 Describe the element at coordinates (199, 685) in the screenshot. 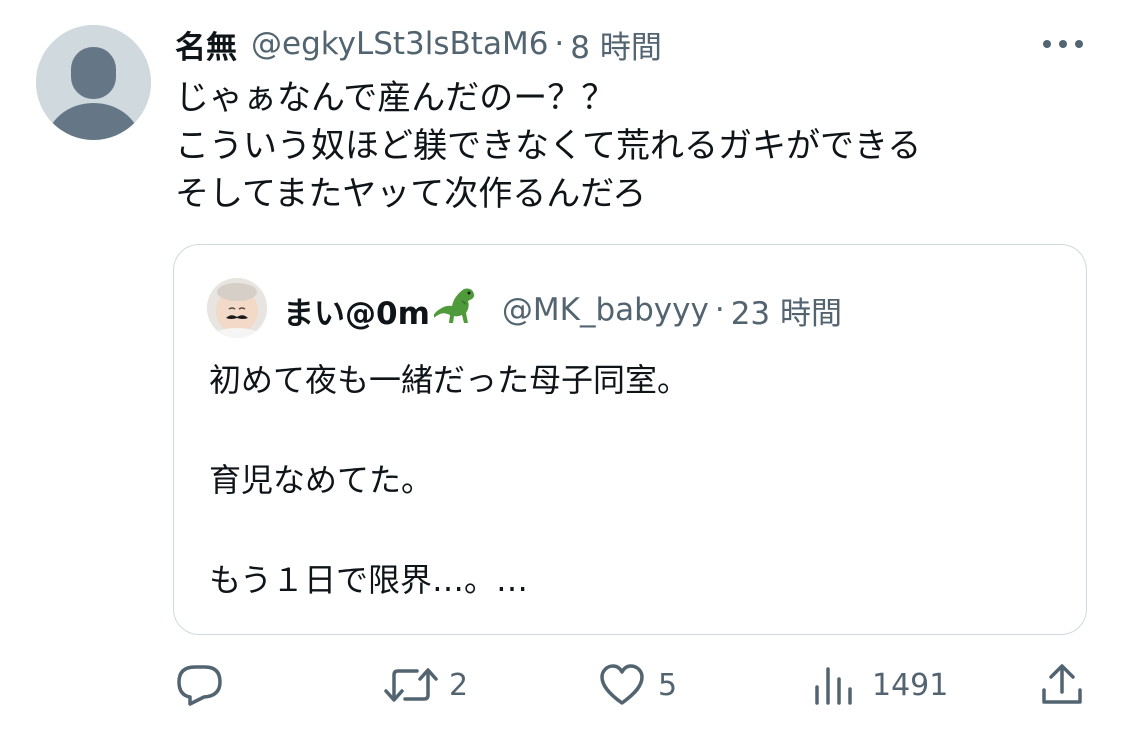

I see `reply-bubble-icon` at that location.